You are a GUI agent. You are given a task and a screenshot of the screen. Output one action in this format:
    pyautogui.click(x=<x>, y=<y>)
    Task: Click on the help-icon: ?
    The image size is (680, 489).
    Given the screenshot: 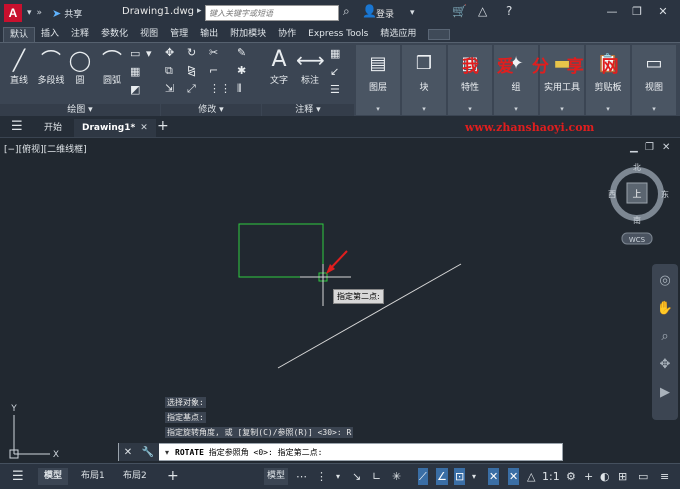 What is the action you would take?
    pyautogui.click(x=509, y=11)
    